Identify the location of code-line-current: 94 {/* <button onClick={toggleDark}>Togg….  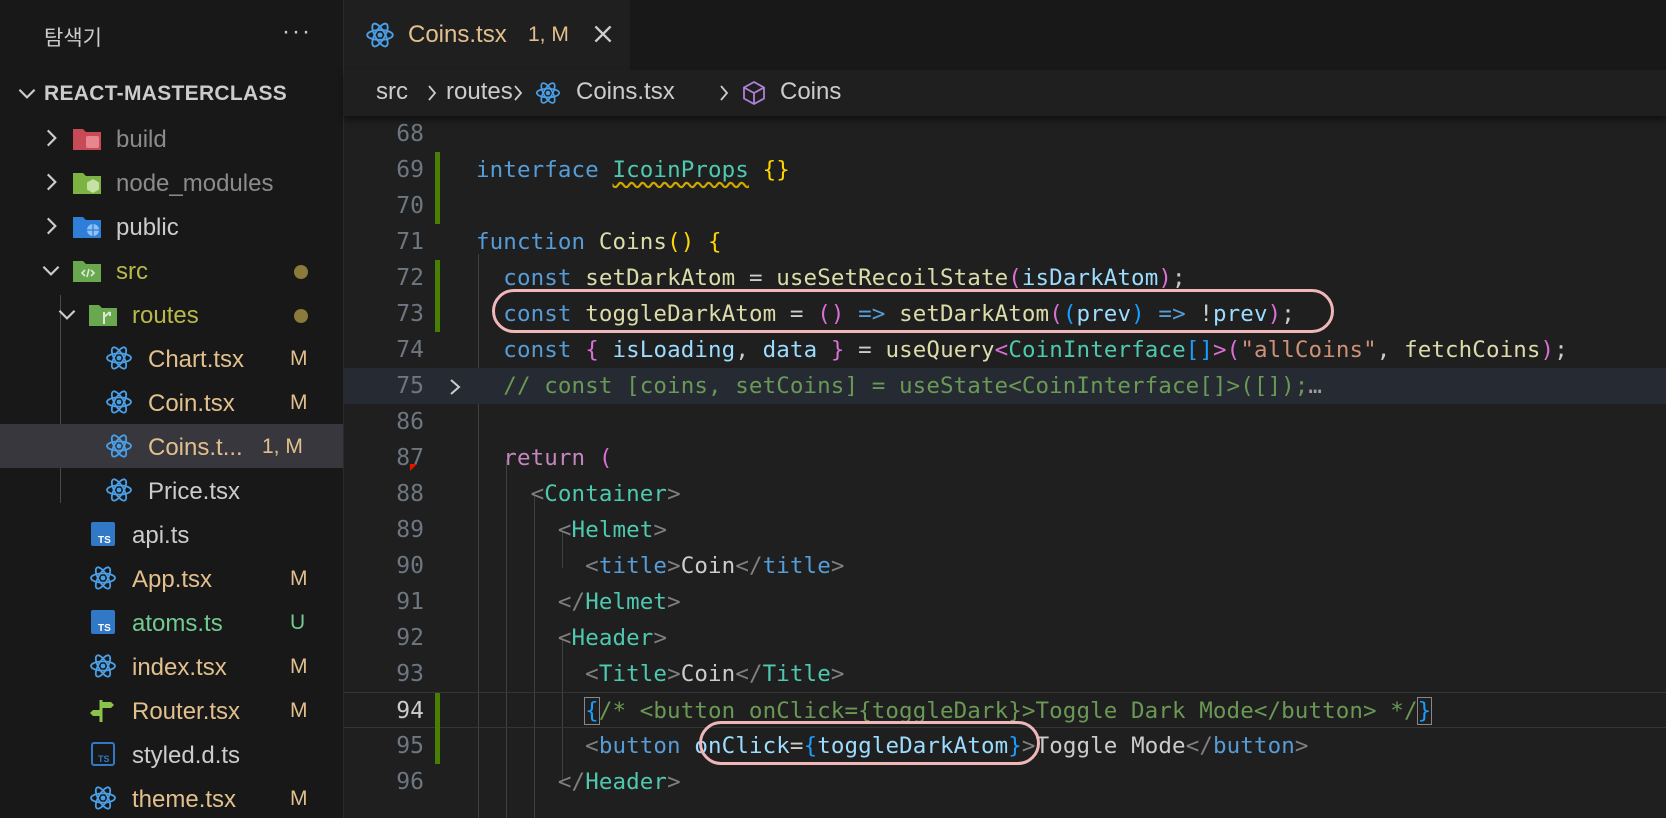
(1005, 710).